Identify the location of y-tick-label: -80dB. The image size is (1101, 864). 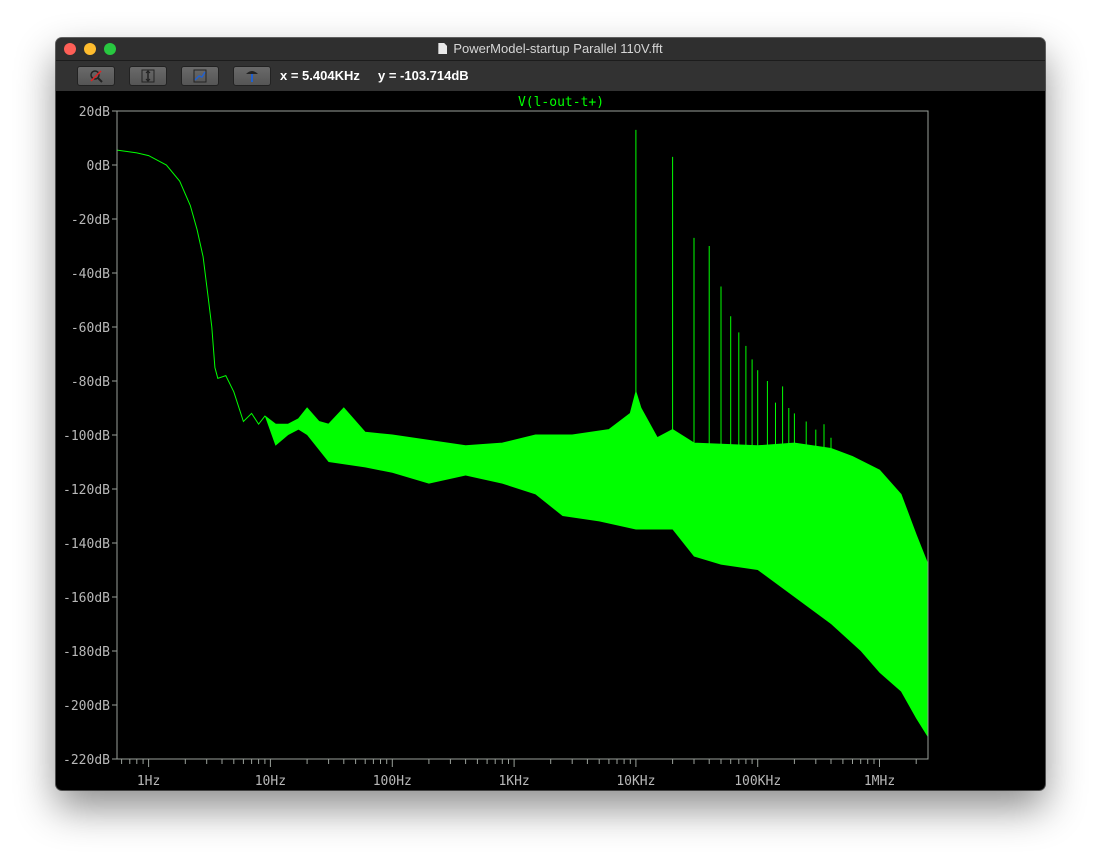
(90, 382).